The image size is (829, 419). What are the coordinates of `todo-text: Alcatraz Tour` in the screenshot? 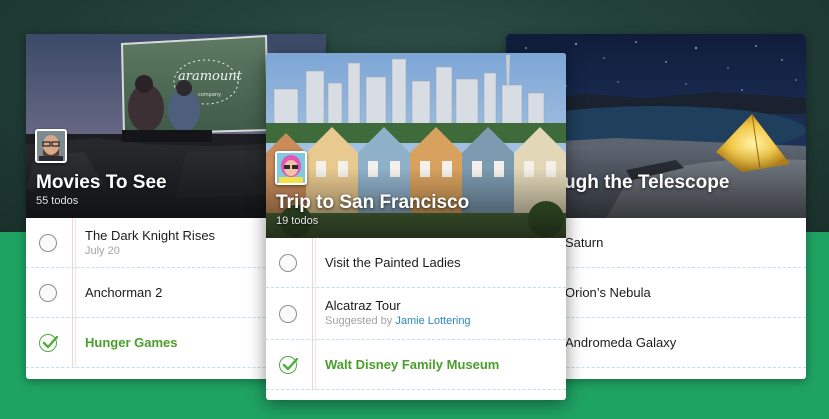 It's located at (363, 305).